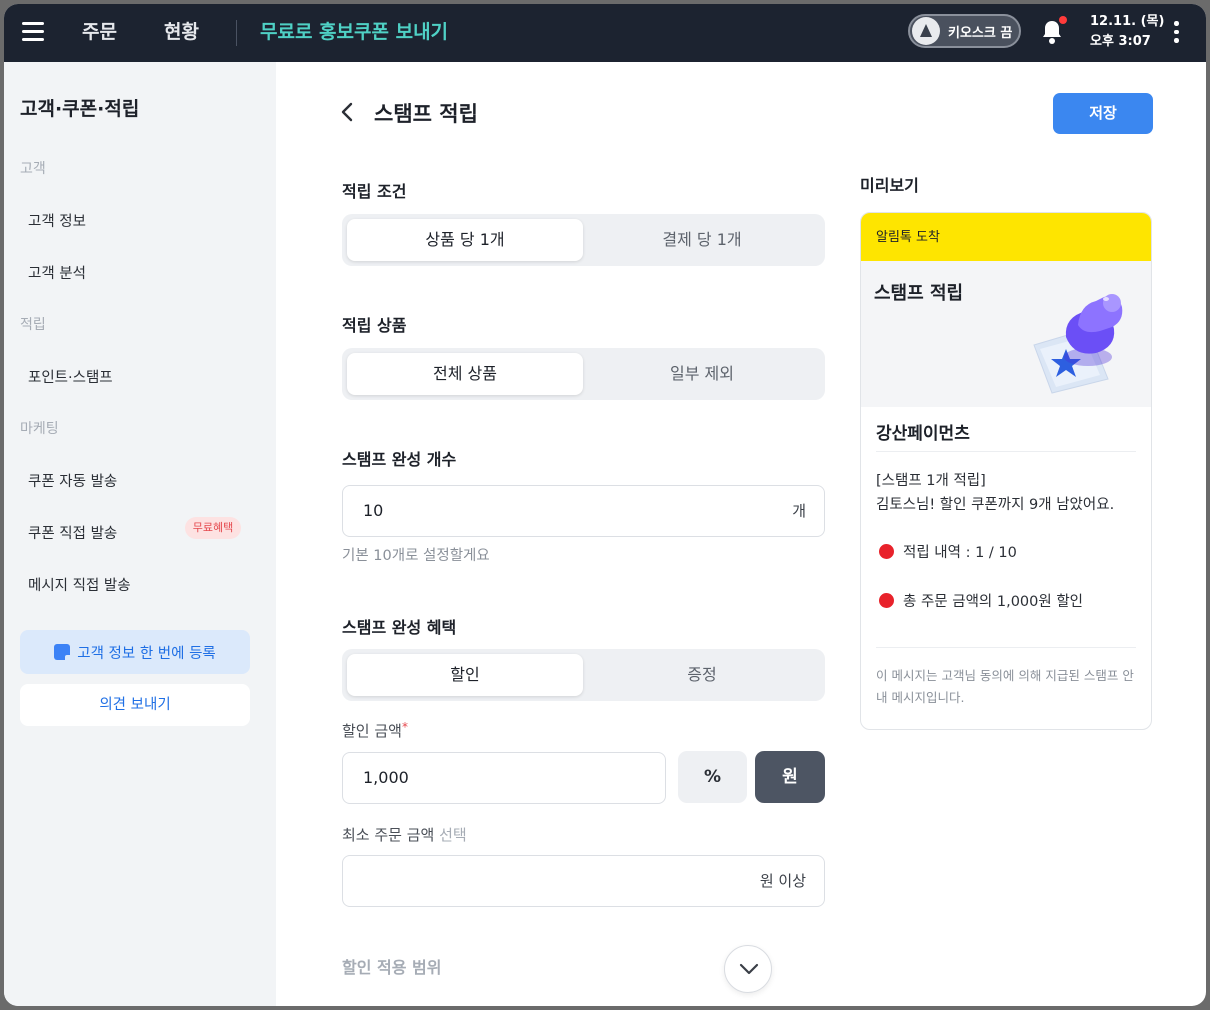 This screenshot has height=1010, width=1210. I want to click on products-option-all: 전체 상품, so click(465, 374).